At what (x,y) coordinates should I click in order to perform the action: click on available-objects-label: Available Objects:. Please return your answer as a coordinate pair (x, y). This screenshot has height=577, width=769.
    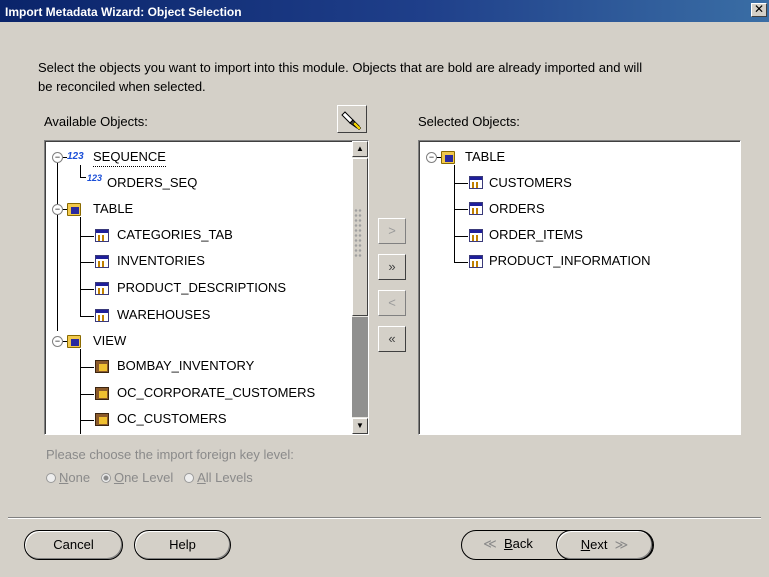
    Looking at the image, I should click on (96, 121).